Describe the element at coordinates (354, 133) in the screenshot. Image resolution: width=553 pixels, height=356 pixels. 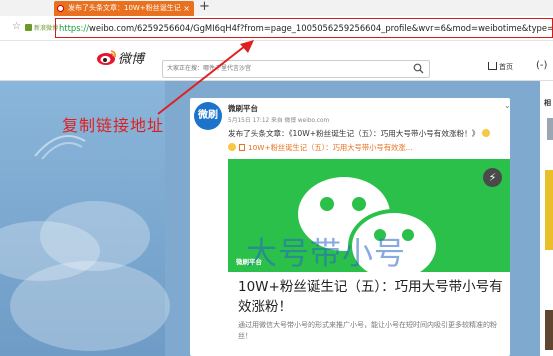
I see `post-text: 发布了头条文章：《10W+粉丝诞生记（五）：巧用大号带小号有效涨粉！》` at that location.